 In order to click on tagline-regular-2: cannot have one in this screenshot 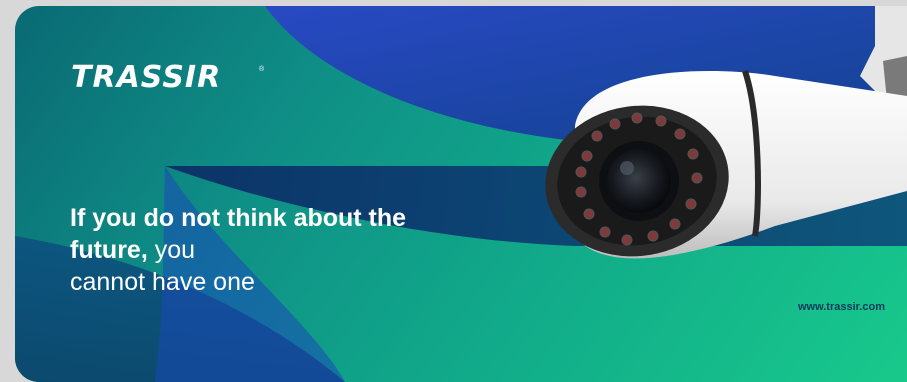, I will do `click(162, 282)`.